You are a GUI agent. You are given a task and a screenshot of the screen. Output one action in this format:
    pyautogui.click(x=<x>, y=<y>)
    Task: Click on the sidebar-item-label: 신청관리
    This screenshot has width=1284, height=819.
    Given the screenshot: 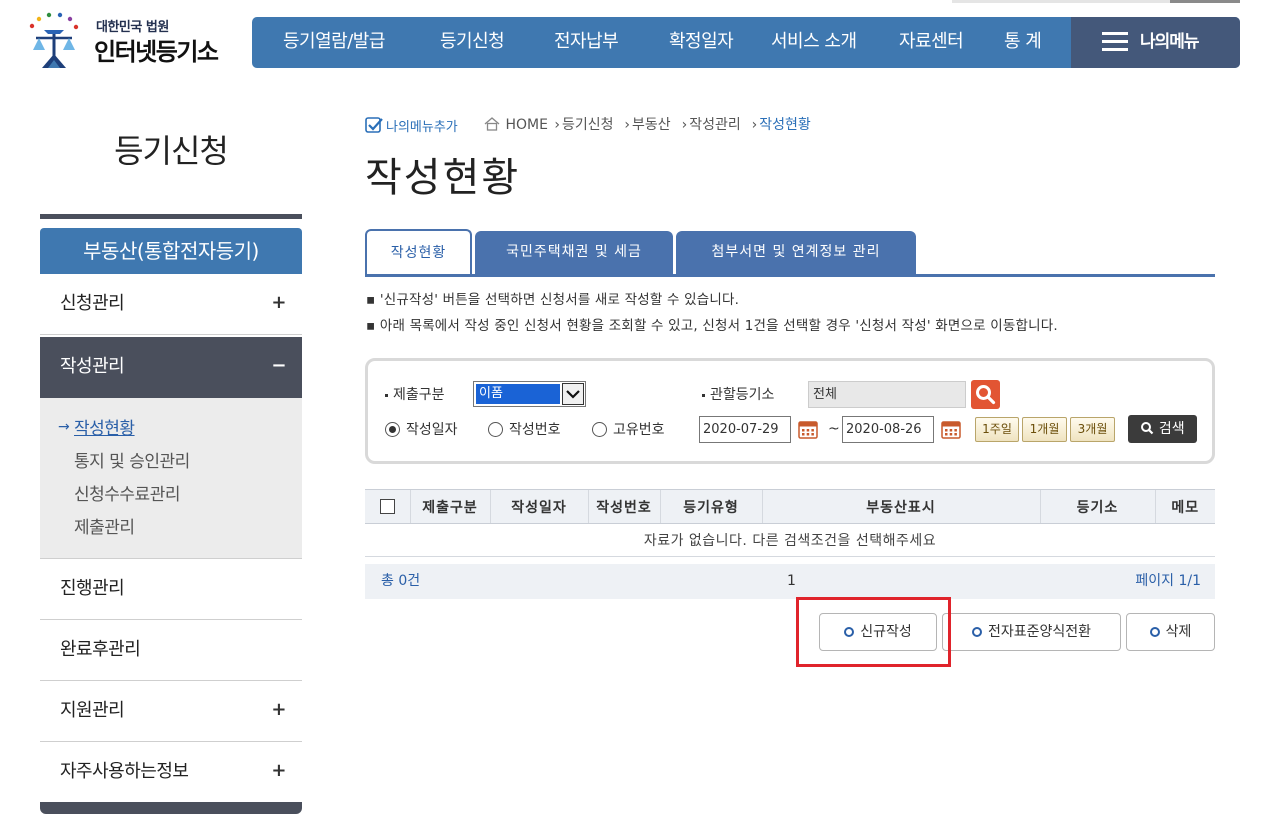 What is the action you would take?
    pyautogui.click(x=92, y=303)
    